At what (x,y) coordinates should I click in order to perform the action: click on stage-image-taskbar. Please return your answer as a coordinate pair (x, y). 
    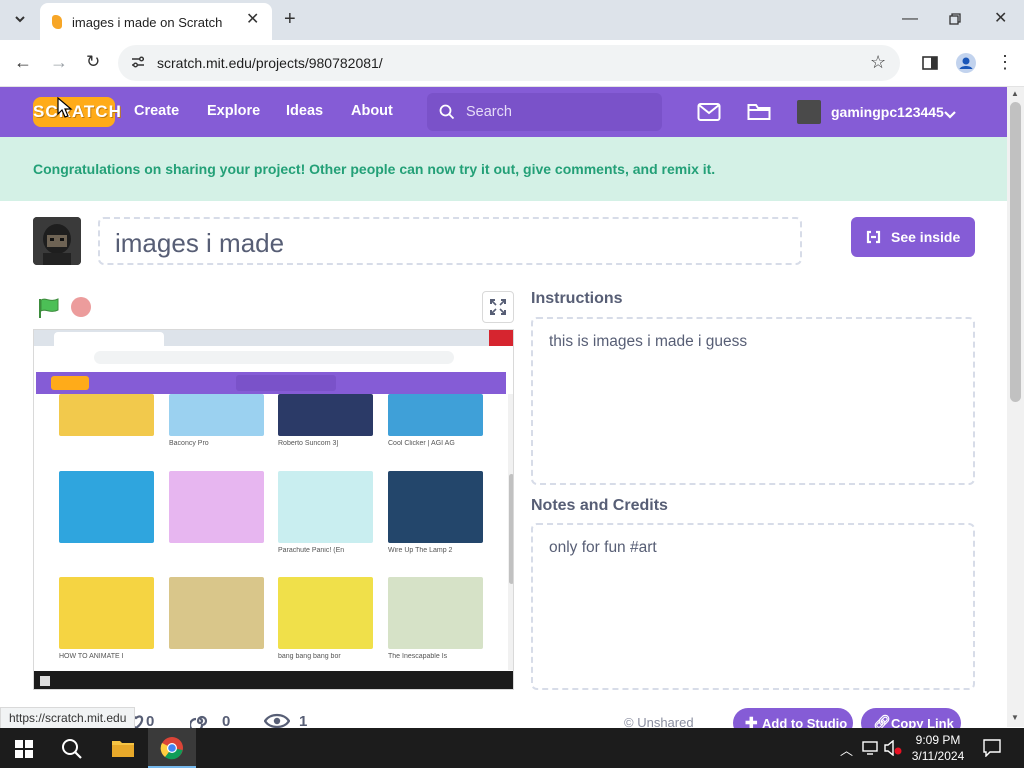
    Looking at the image, I should click on (273, 680).